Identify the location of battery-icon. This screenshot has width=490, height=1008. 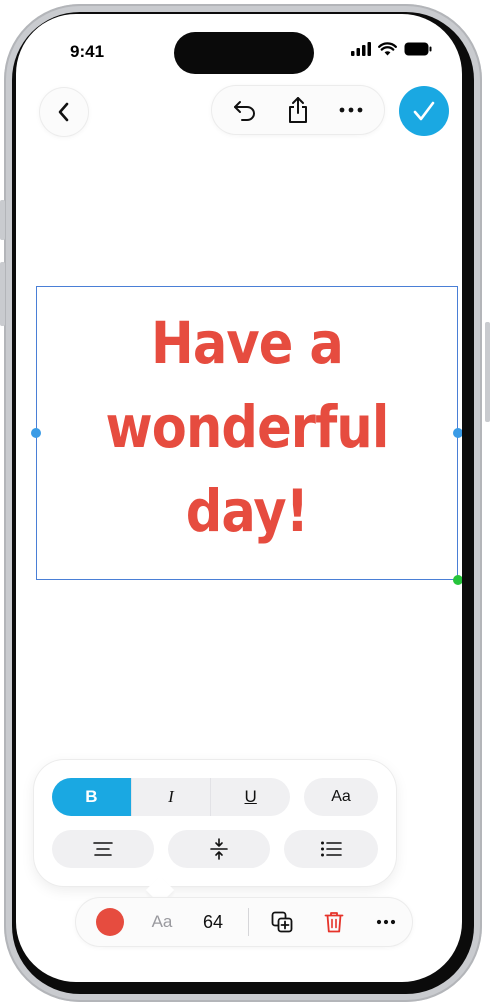
(418, 49).